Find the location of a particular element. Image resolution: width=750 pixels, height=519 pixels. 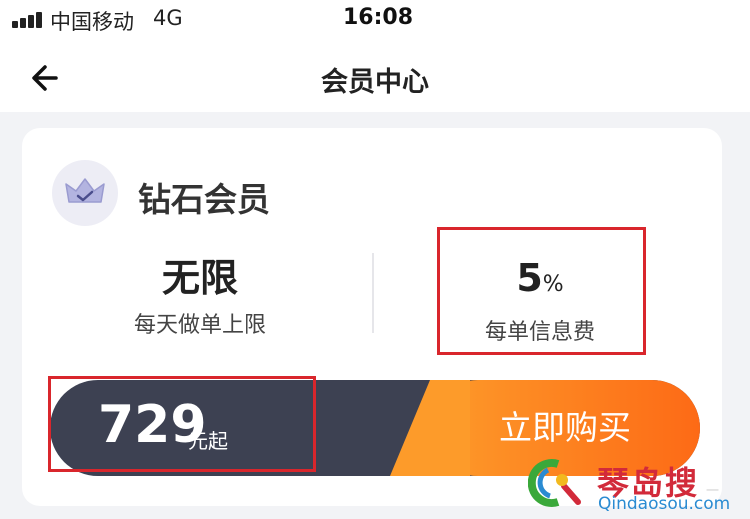

carrier-name: 中国移动 is located at coordinates (92, 22).